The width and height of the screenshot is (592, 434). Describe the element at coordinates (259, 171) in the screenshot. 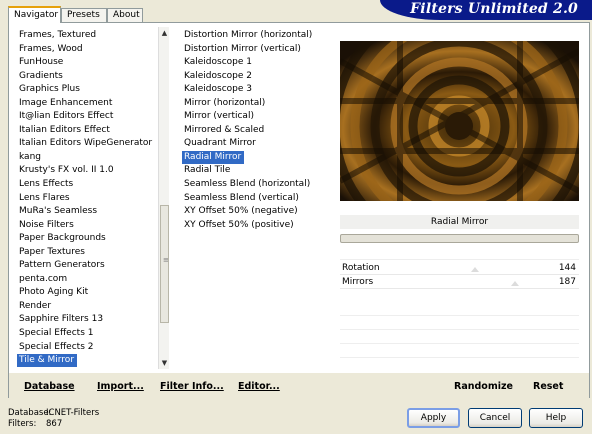

I see `filter-item: Radial Tile` at that location.